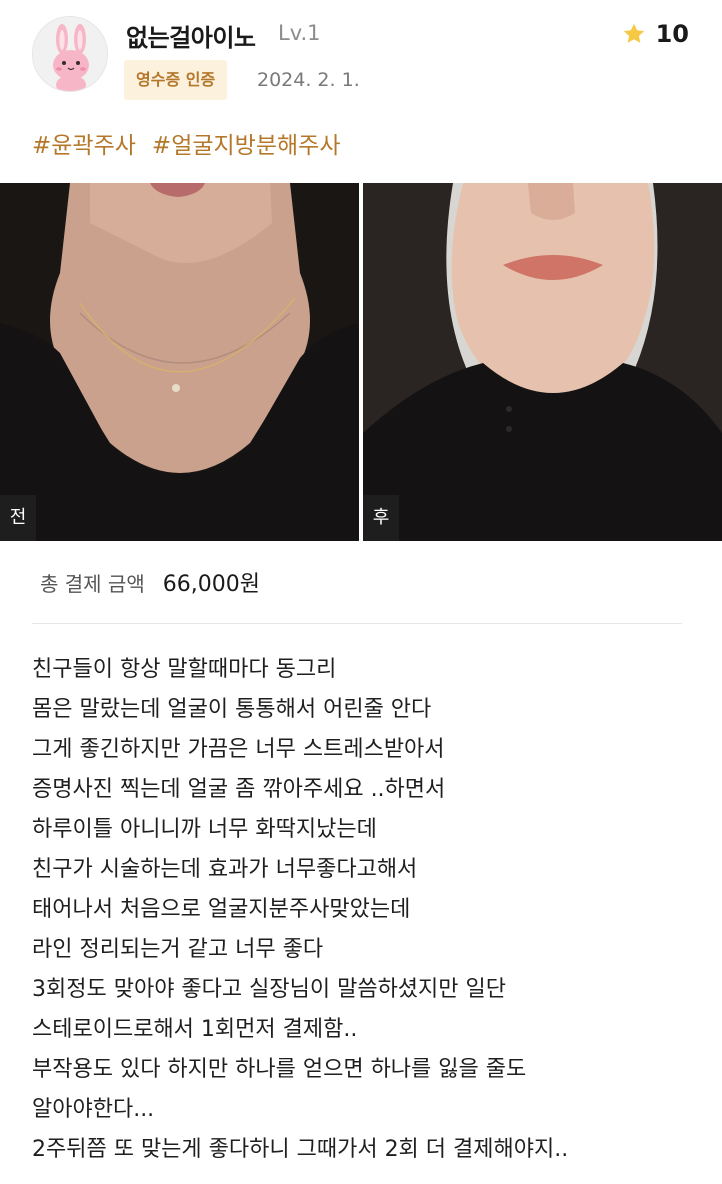 This screenshot has height=1184, width=722. I want to click on hashtag-list: #윤곽주사 #얼굴지방분해주사, so click(186, 143).